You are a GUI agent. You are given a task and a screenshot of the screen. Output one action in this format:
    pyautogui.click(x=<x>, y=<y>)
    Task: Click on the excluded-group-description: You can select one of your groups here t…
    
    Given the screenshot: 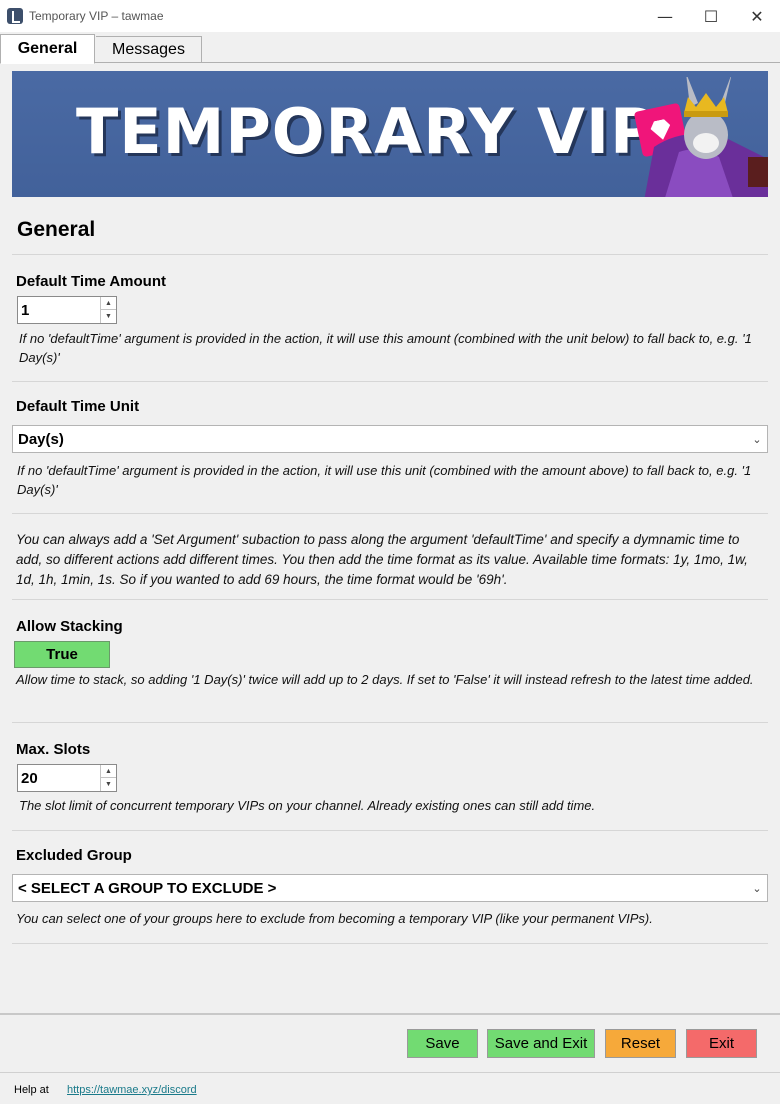 What is the action you would take?
    pyautogui.click(x=334, y=918)
    